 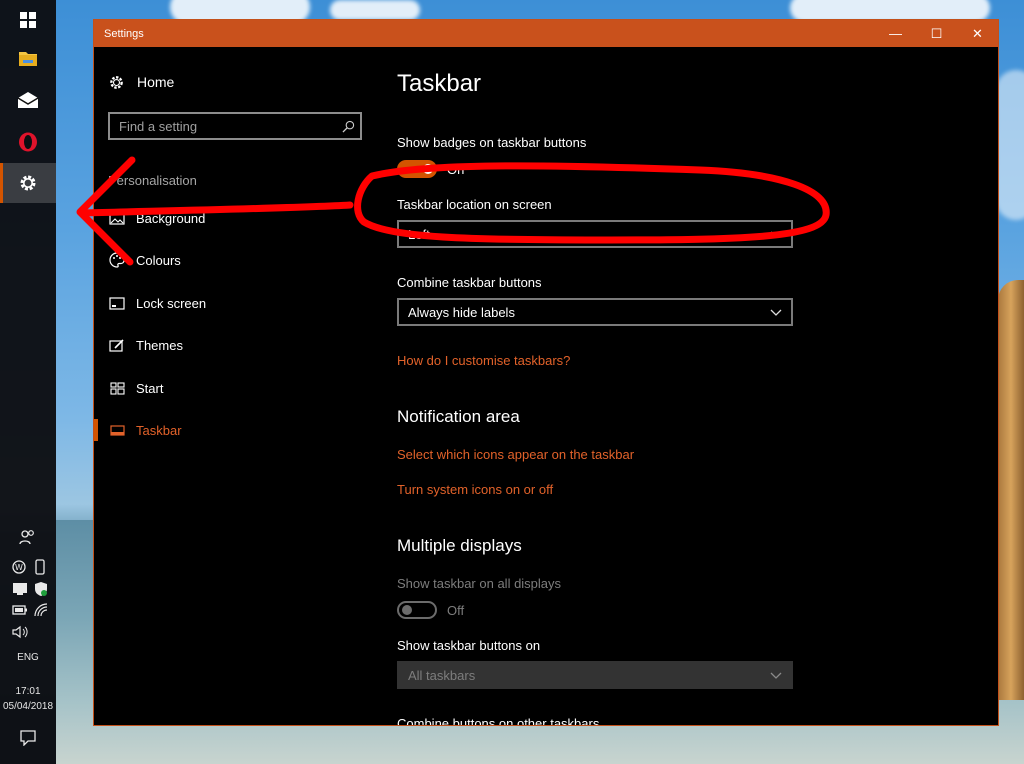 What do you see at coordinates (235, 345) in the screenshot?
I see `nav-item-themes: Themes` at bounding box center [235, 345].